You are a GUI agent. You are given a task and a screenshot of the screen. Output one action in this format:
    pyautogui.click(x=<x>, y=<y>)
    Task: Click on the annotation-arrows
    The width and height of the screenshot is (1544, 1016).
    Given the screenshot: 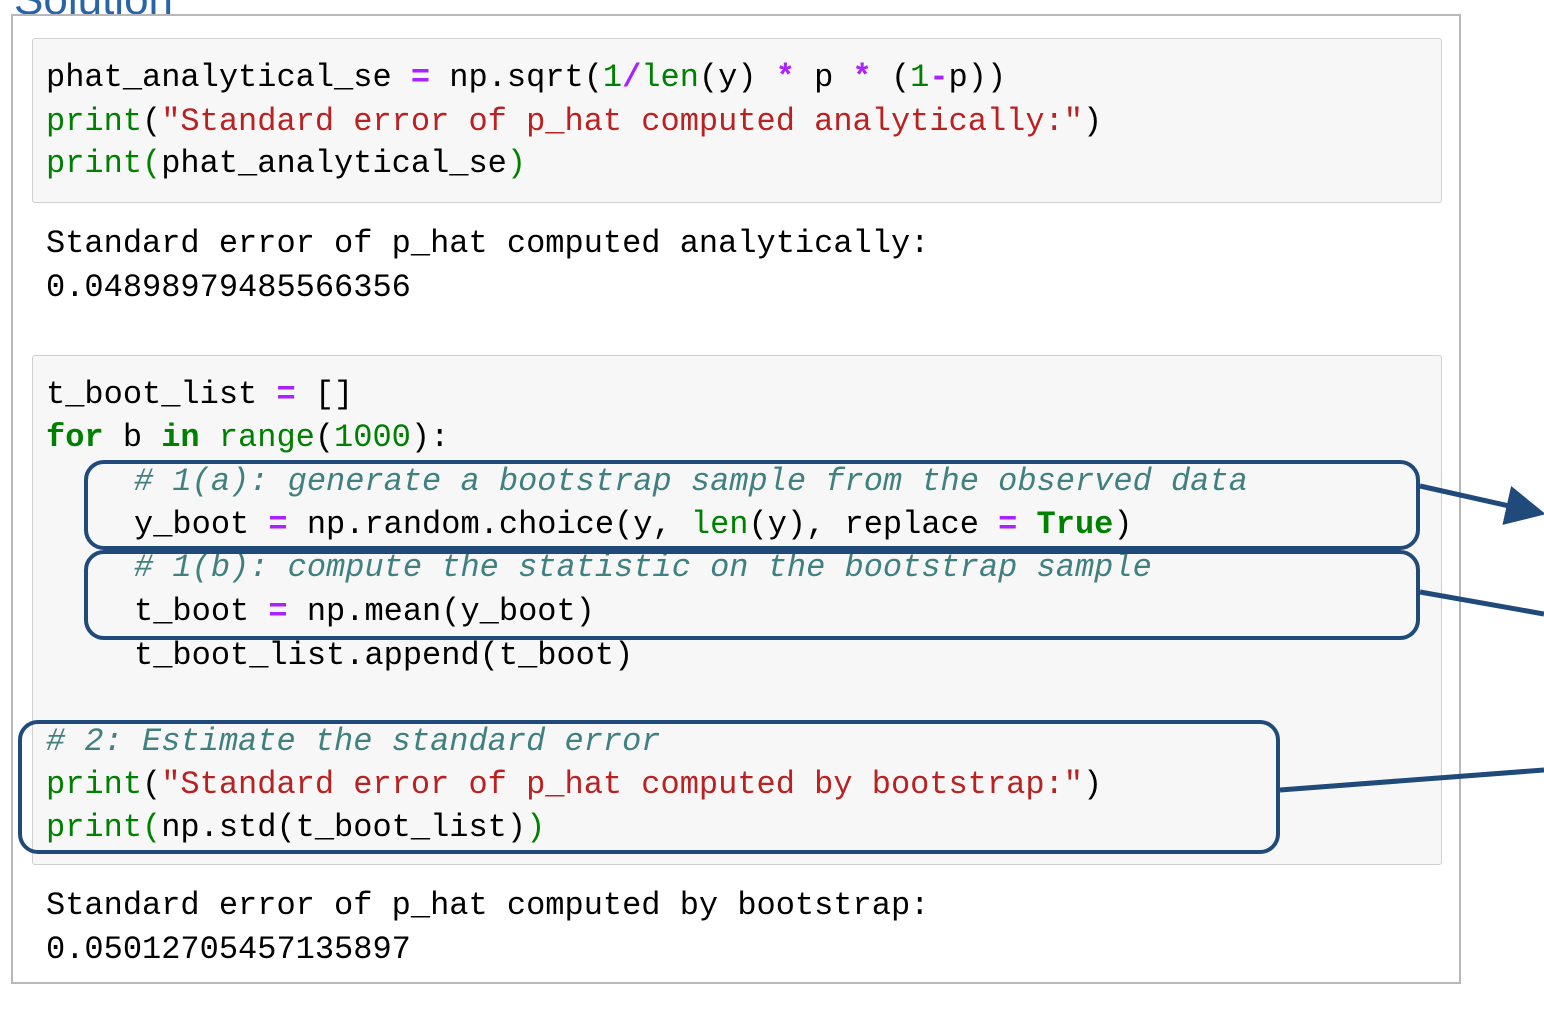 What is the action you would take?
    pyautogui.click(x=1411, y=638)
    